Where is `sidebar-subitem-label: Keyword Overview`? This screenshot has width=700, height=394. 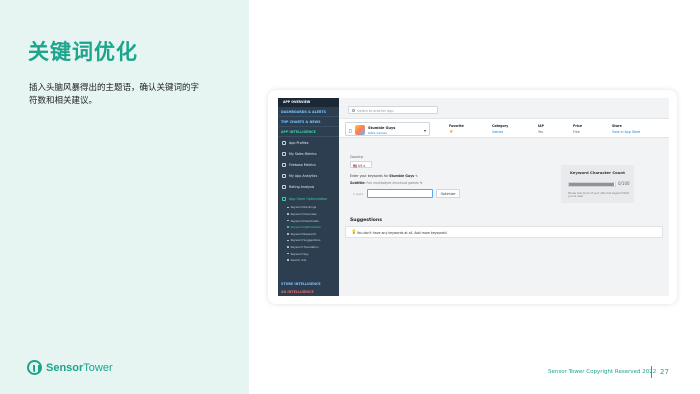 sidebar-subitem-label: Keyword Overview is located at coordinates (303, 214).